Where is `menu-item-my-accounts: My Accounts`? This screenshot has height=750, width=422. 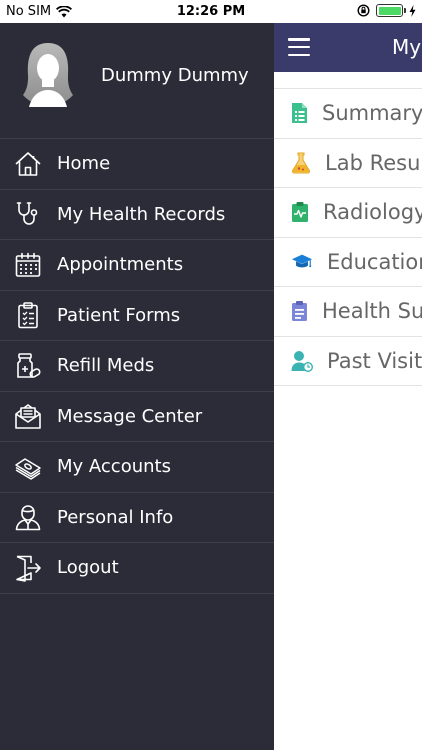 menu-item-my-accounts: My Accounts is located at coordinates (137, 467).